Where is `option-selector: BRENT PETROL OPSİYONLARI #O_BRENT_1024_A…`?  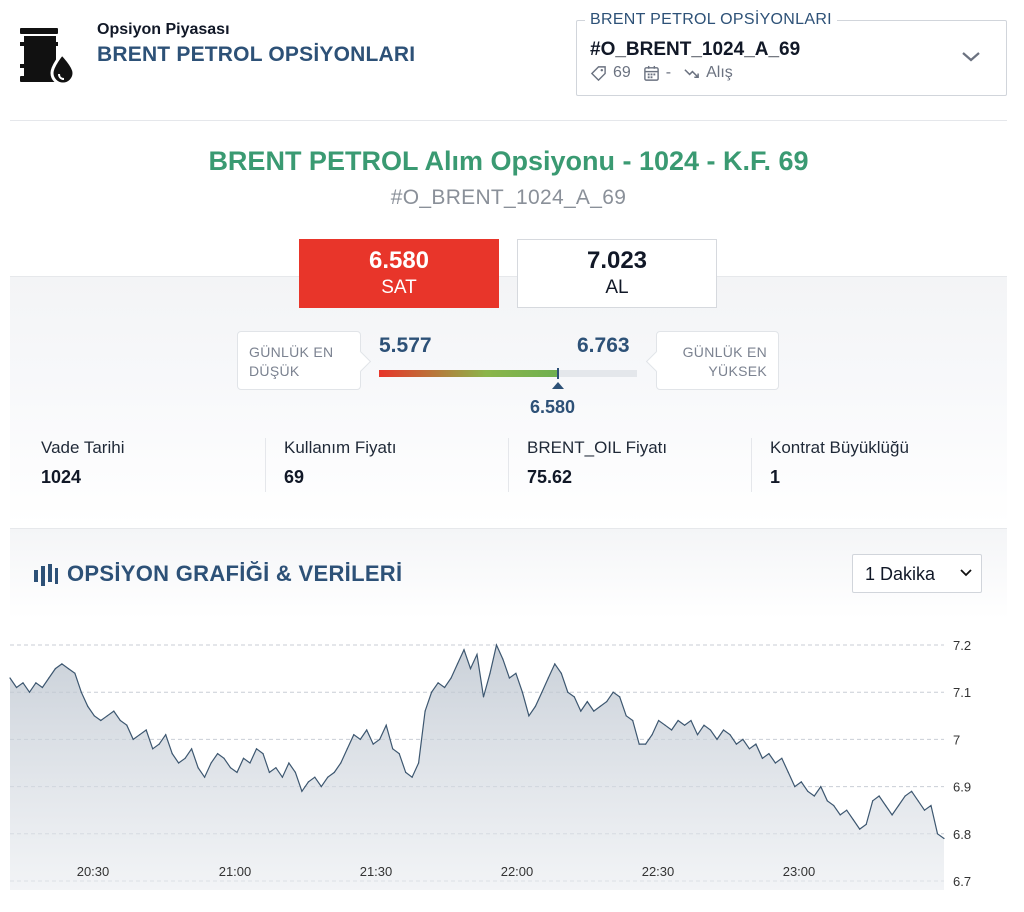
option-selector: BRENT PETROL OPSİYONLARI #O_BRENT_1024_A… is located at coordinates (791, 53).